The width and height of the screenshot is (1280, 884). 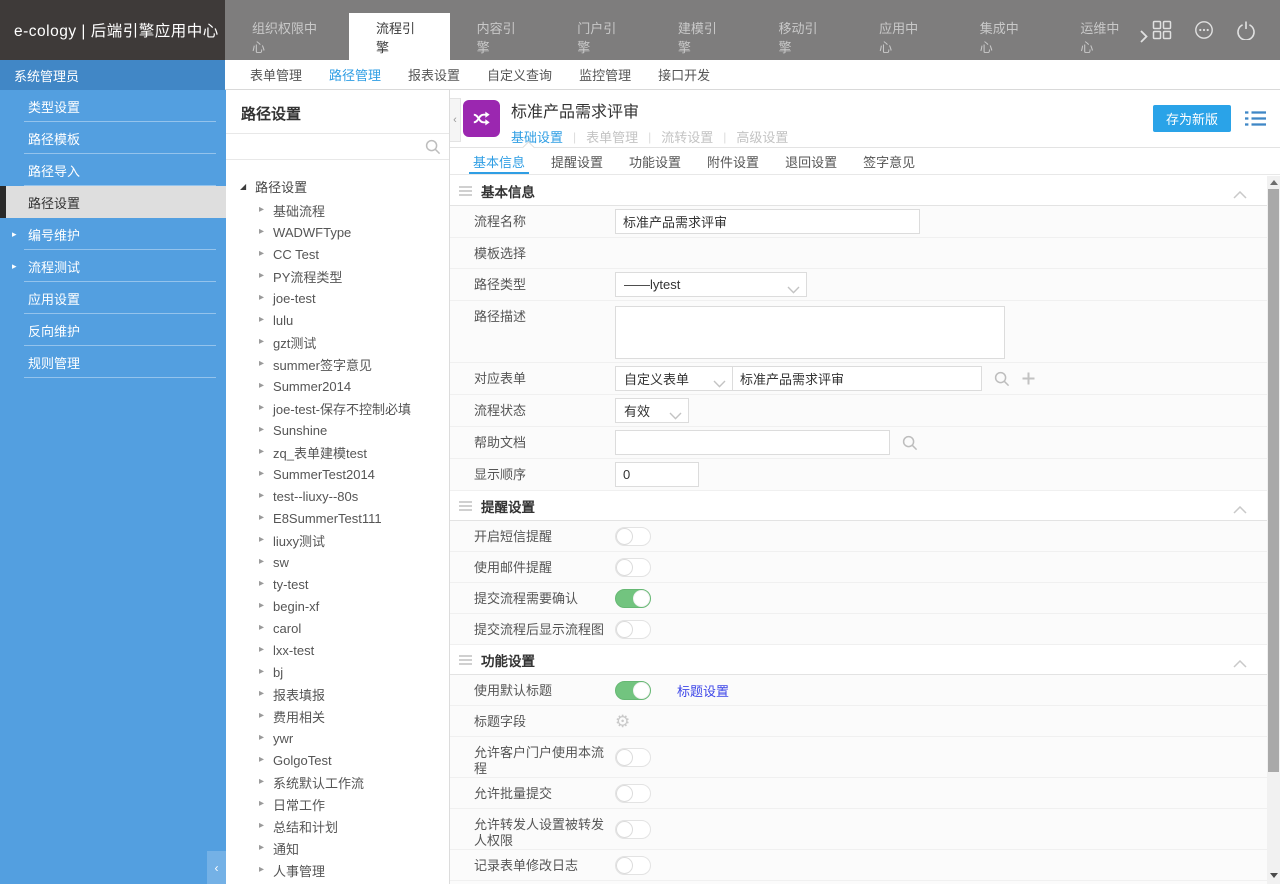 I want to click on tree-node: ▸ lulu, so click(x=337, y=320).